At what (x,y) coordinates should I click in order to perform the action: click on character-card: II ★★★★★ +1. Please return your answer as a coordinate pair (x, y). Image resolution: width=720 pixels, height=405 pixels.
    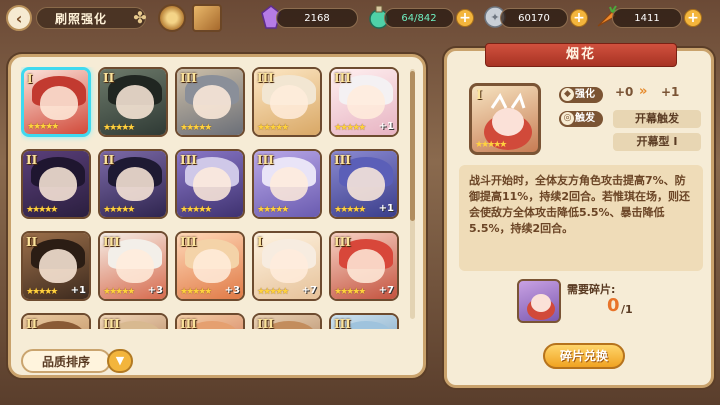
    Looking at the image, I should click on (56, 266).